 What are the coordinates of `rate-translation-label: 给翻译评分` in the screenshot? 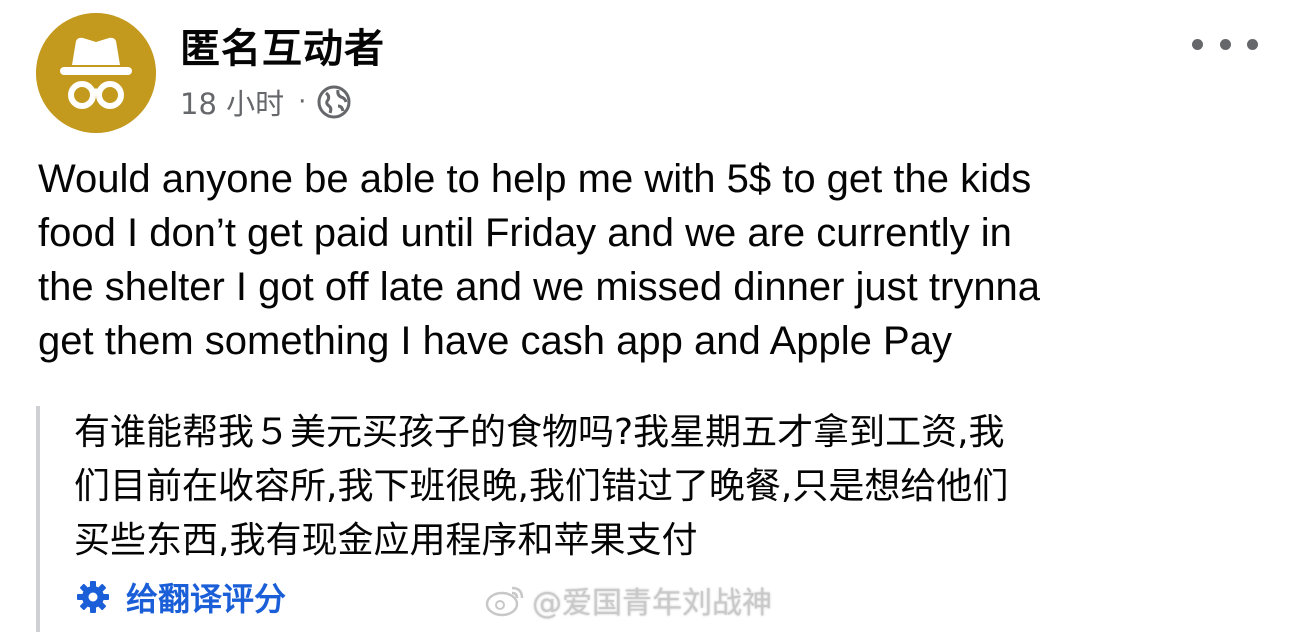 It's located at (206, 599).